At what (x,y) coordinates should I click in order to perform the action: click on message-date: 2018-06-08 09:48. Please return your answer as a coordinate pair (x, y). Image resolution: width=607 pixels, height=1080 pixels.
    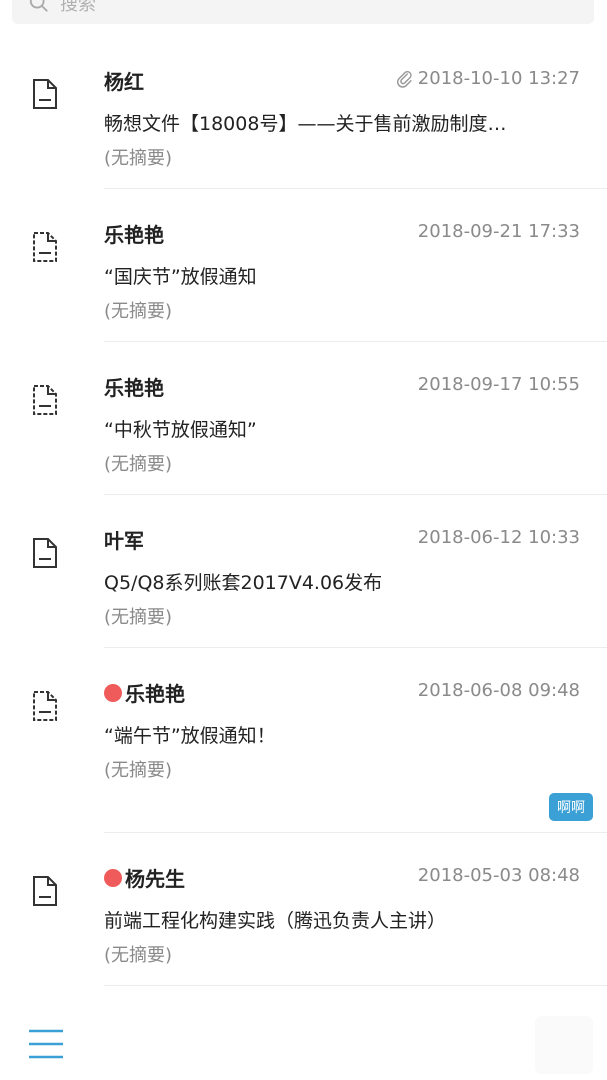
    Looking at the image, I should click on (499, 690).